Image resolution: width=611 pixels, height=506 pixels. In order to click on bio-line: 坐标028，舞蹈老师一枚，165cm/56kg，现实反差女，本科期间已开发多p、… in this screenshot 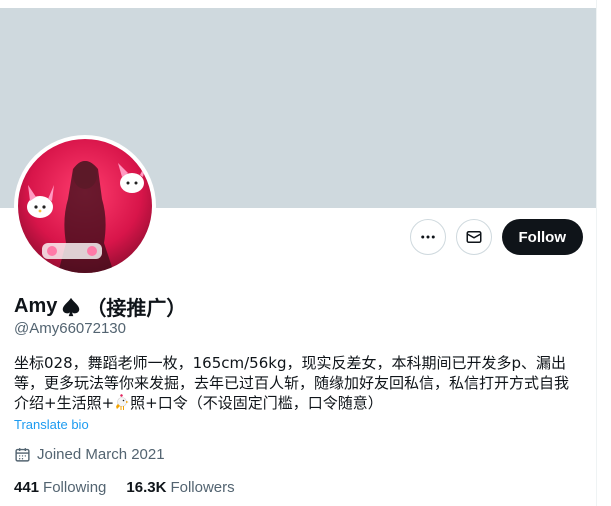, I will do `click(290, 363)`.